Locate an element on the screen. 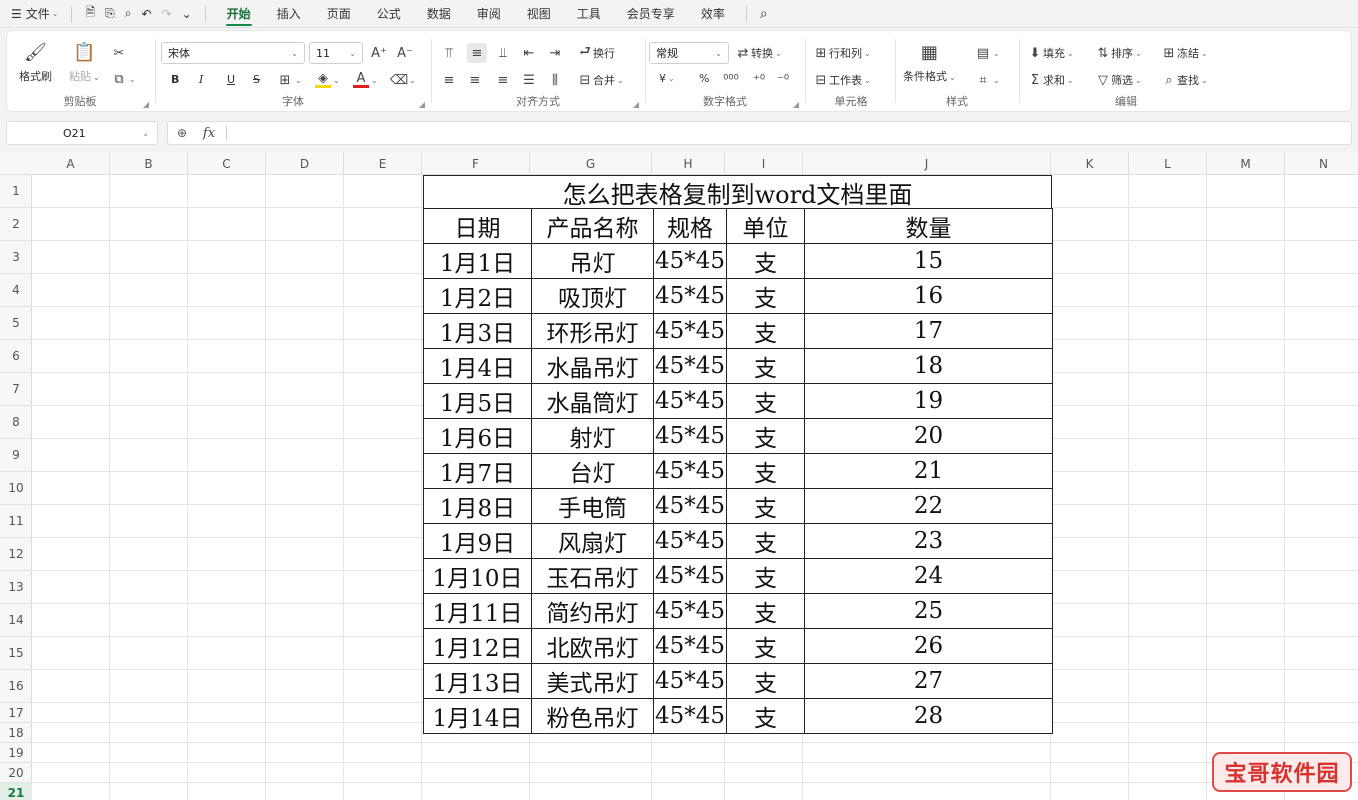  cut-button: ✂ is located at coordinates (119, 53).